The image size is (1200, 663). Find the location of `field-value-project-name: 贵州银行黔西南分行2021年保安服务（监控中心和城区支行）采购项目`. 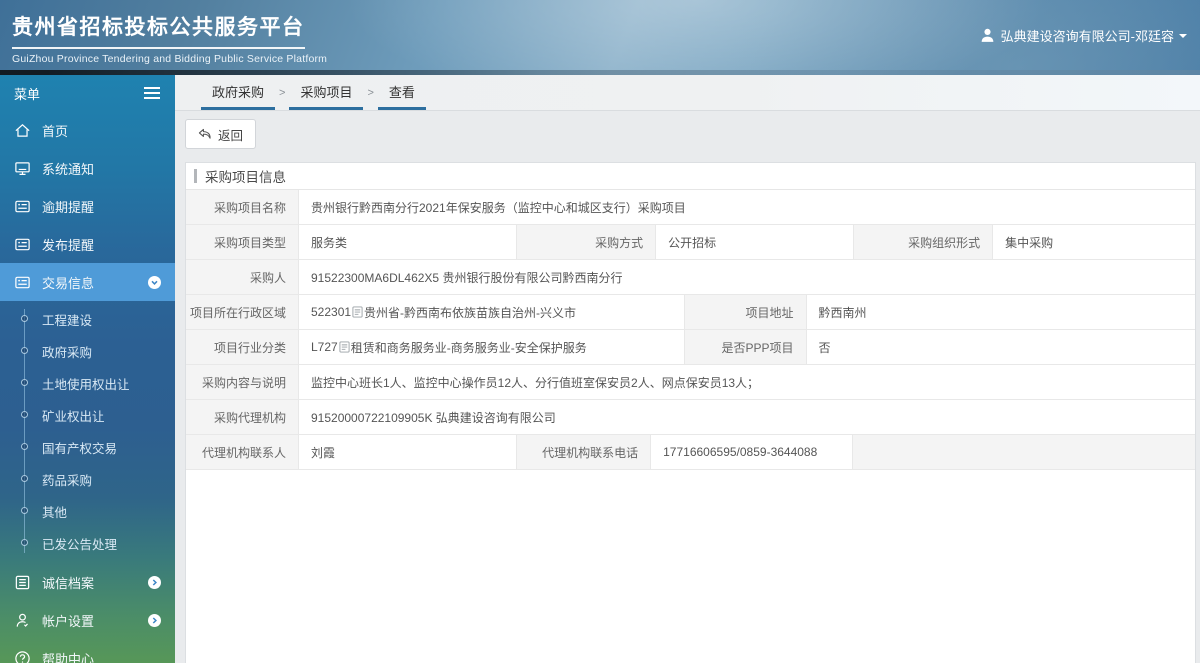

field-value-project-name: 贵州银行黔西南分行2021年保安服务（监控中心和城区支行）采购项目 is located at coordinates (498, 207).